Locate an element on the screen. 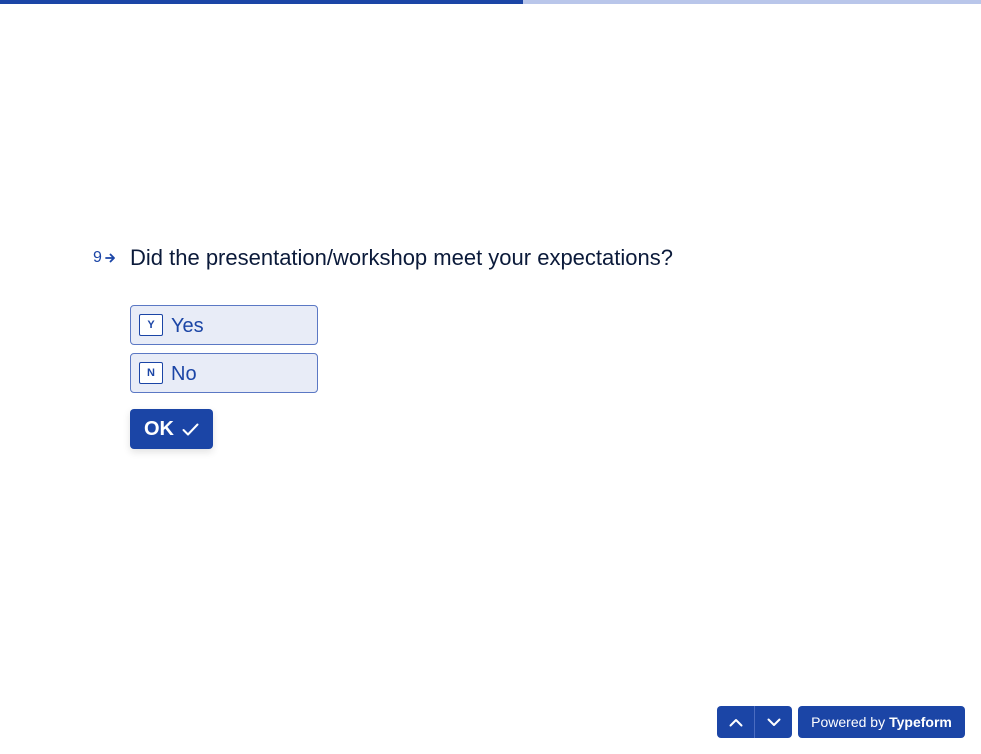  arrow-right-icon is located at coordinates (110, 258).